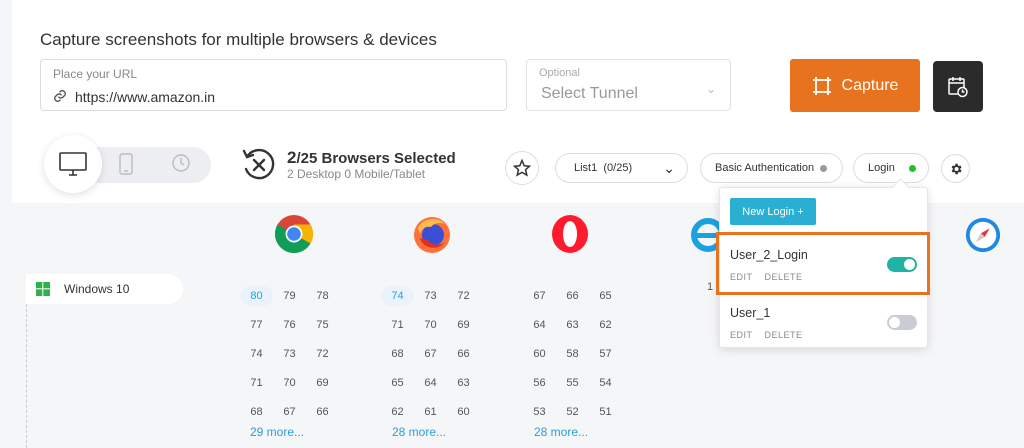  I want to click on capture-button: Capture, so click(855, 85).